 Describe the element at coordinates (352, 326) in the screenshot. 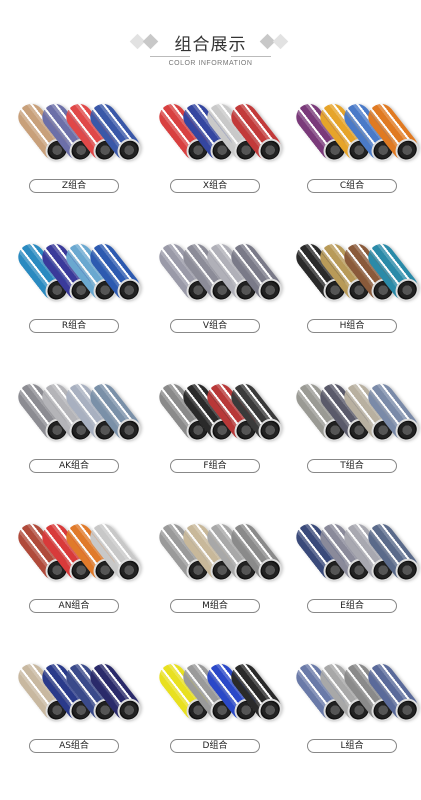

I see `combo-label: H组合` at that location.